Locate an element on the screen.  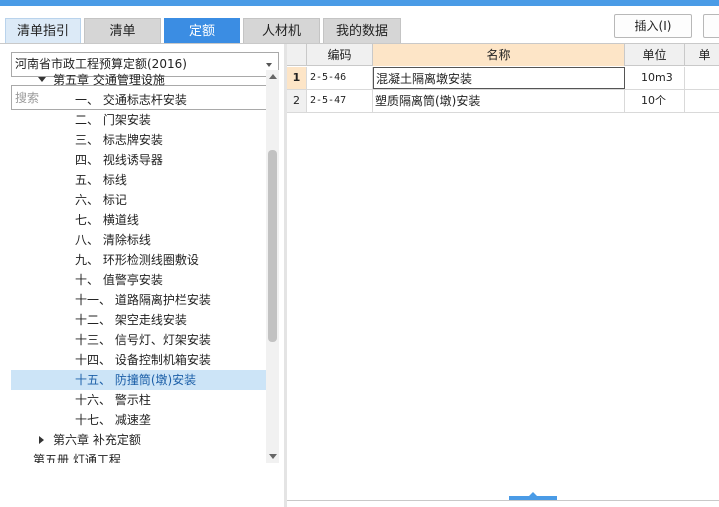
tree-item-label: 第六章 补充定额 is located at coordinates (97, 440).